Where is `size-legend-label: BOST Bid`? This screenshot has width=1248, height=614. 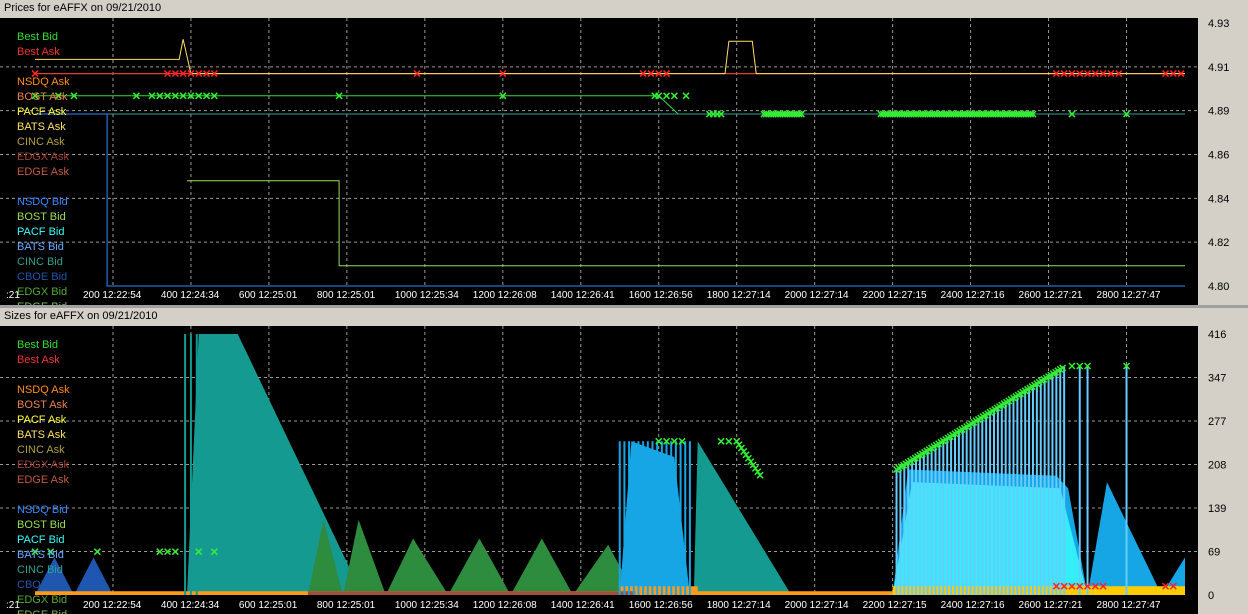
size-legend-label: BOST Bid is located at coordinates (41, 525).